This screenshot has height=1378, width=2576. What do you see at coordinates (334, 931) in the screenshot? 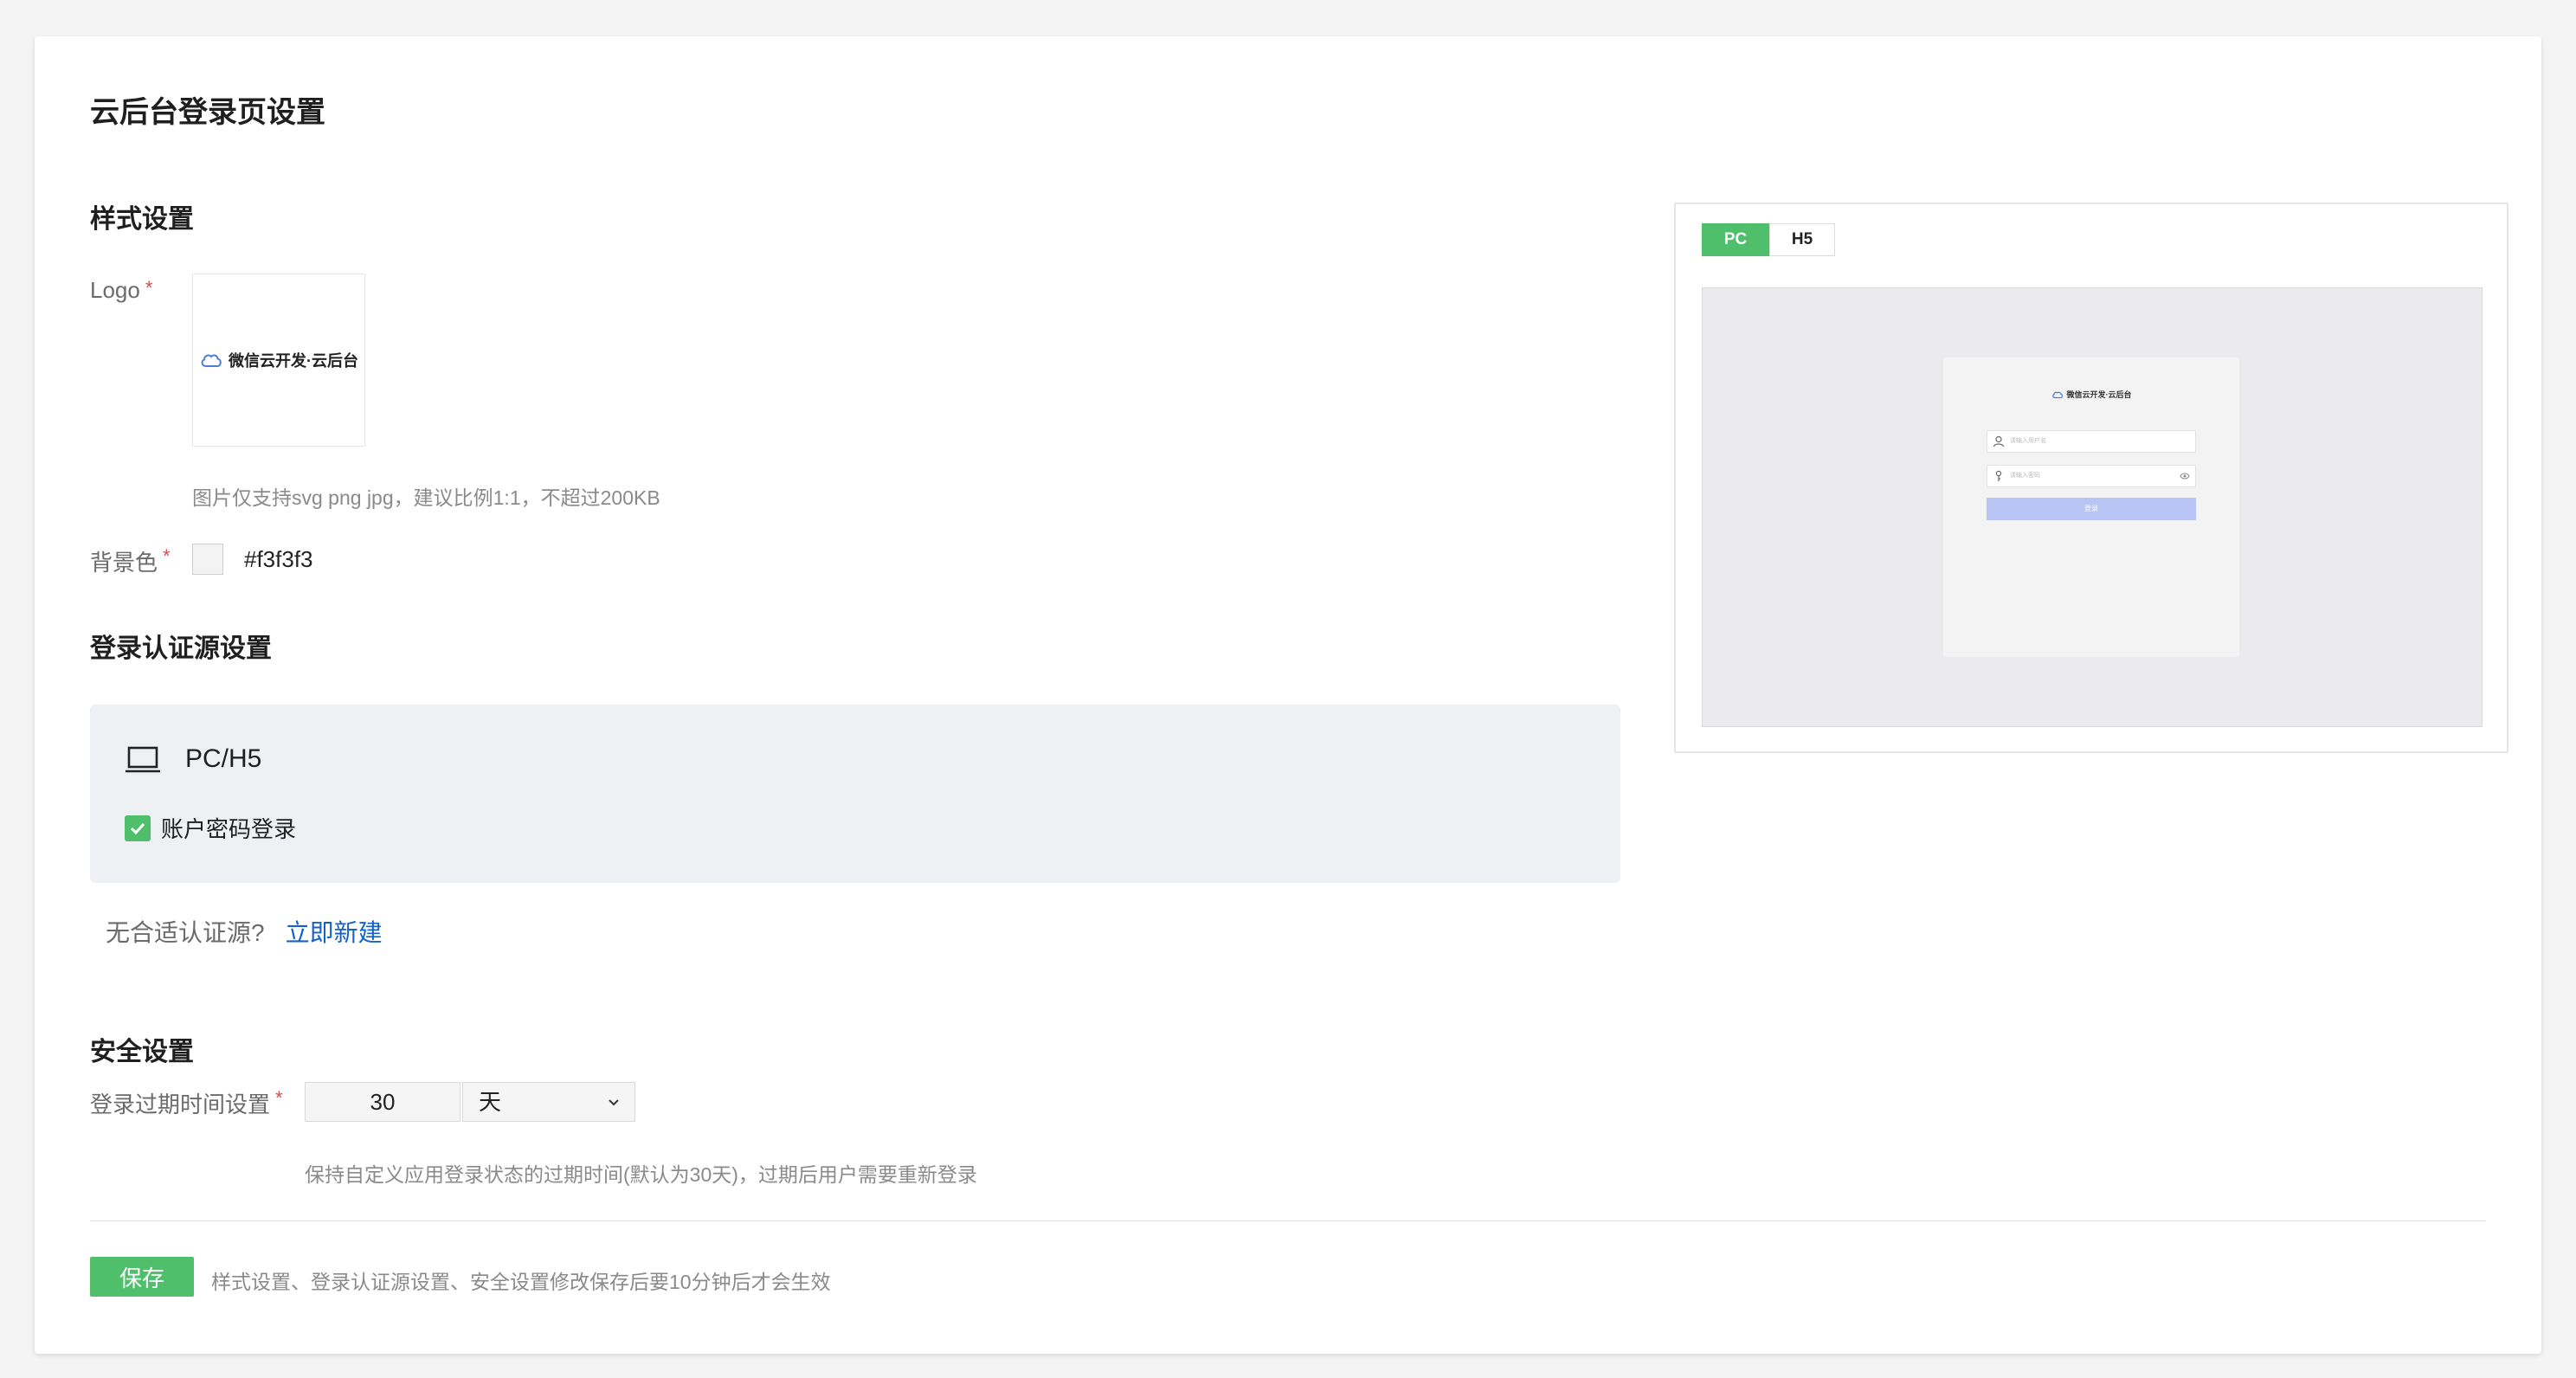
I see `create-source-link: 立即新建` at bounding box center [334, 931].